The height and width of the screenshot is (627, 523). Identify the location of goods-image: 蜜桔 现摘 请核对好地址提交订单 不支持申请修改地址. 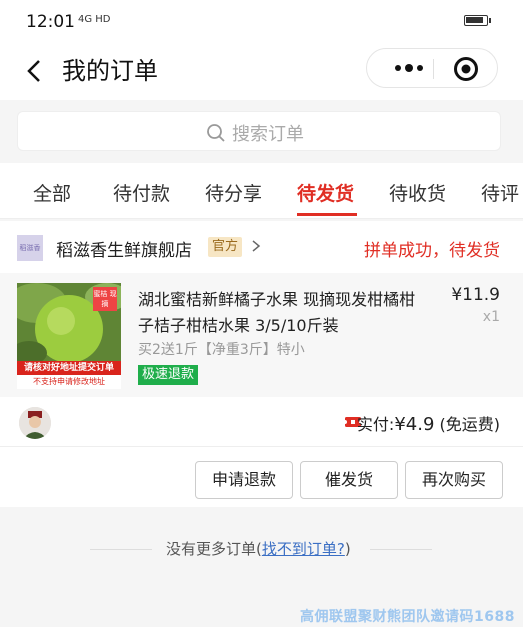
(69, 336).